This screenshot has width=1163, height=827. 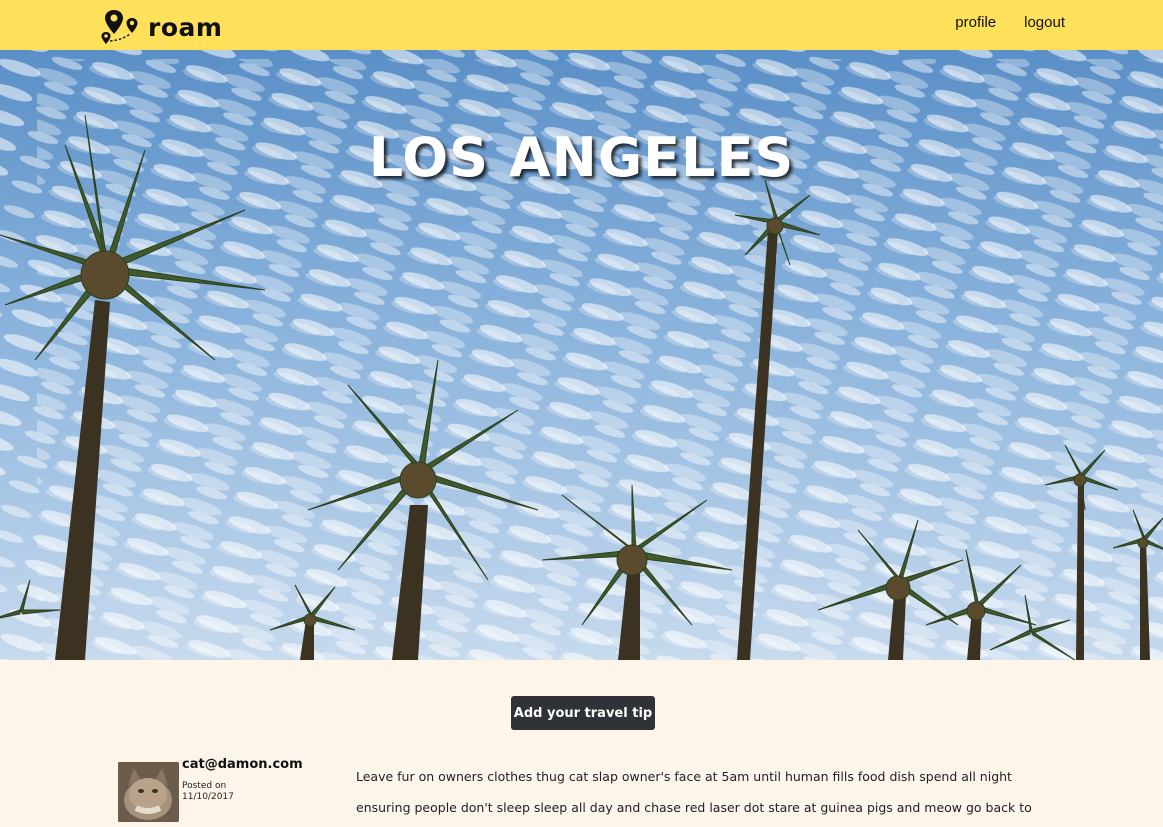 I want to click on brand-logo-link: roam, so click(x=161, y=27).